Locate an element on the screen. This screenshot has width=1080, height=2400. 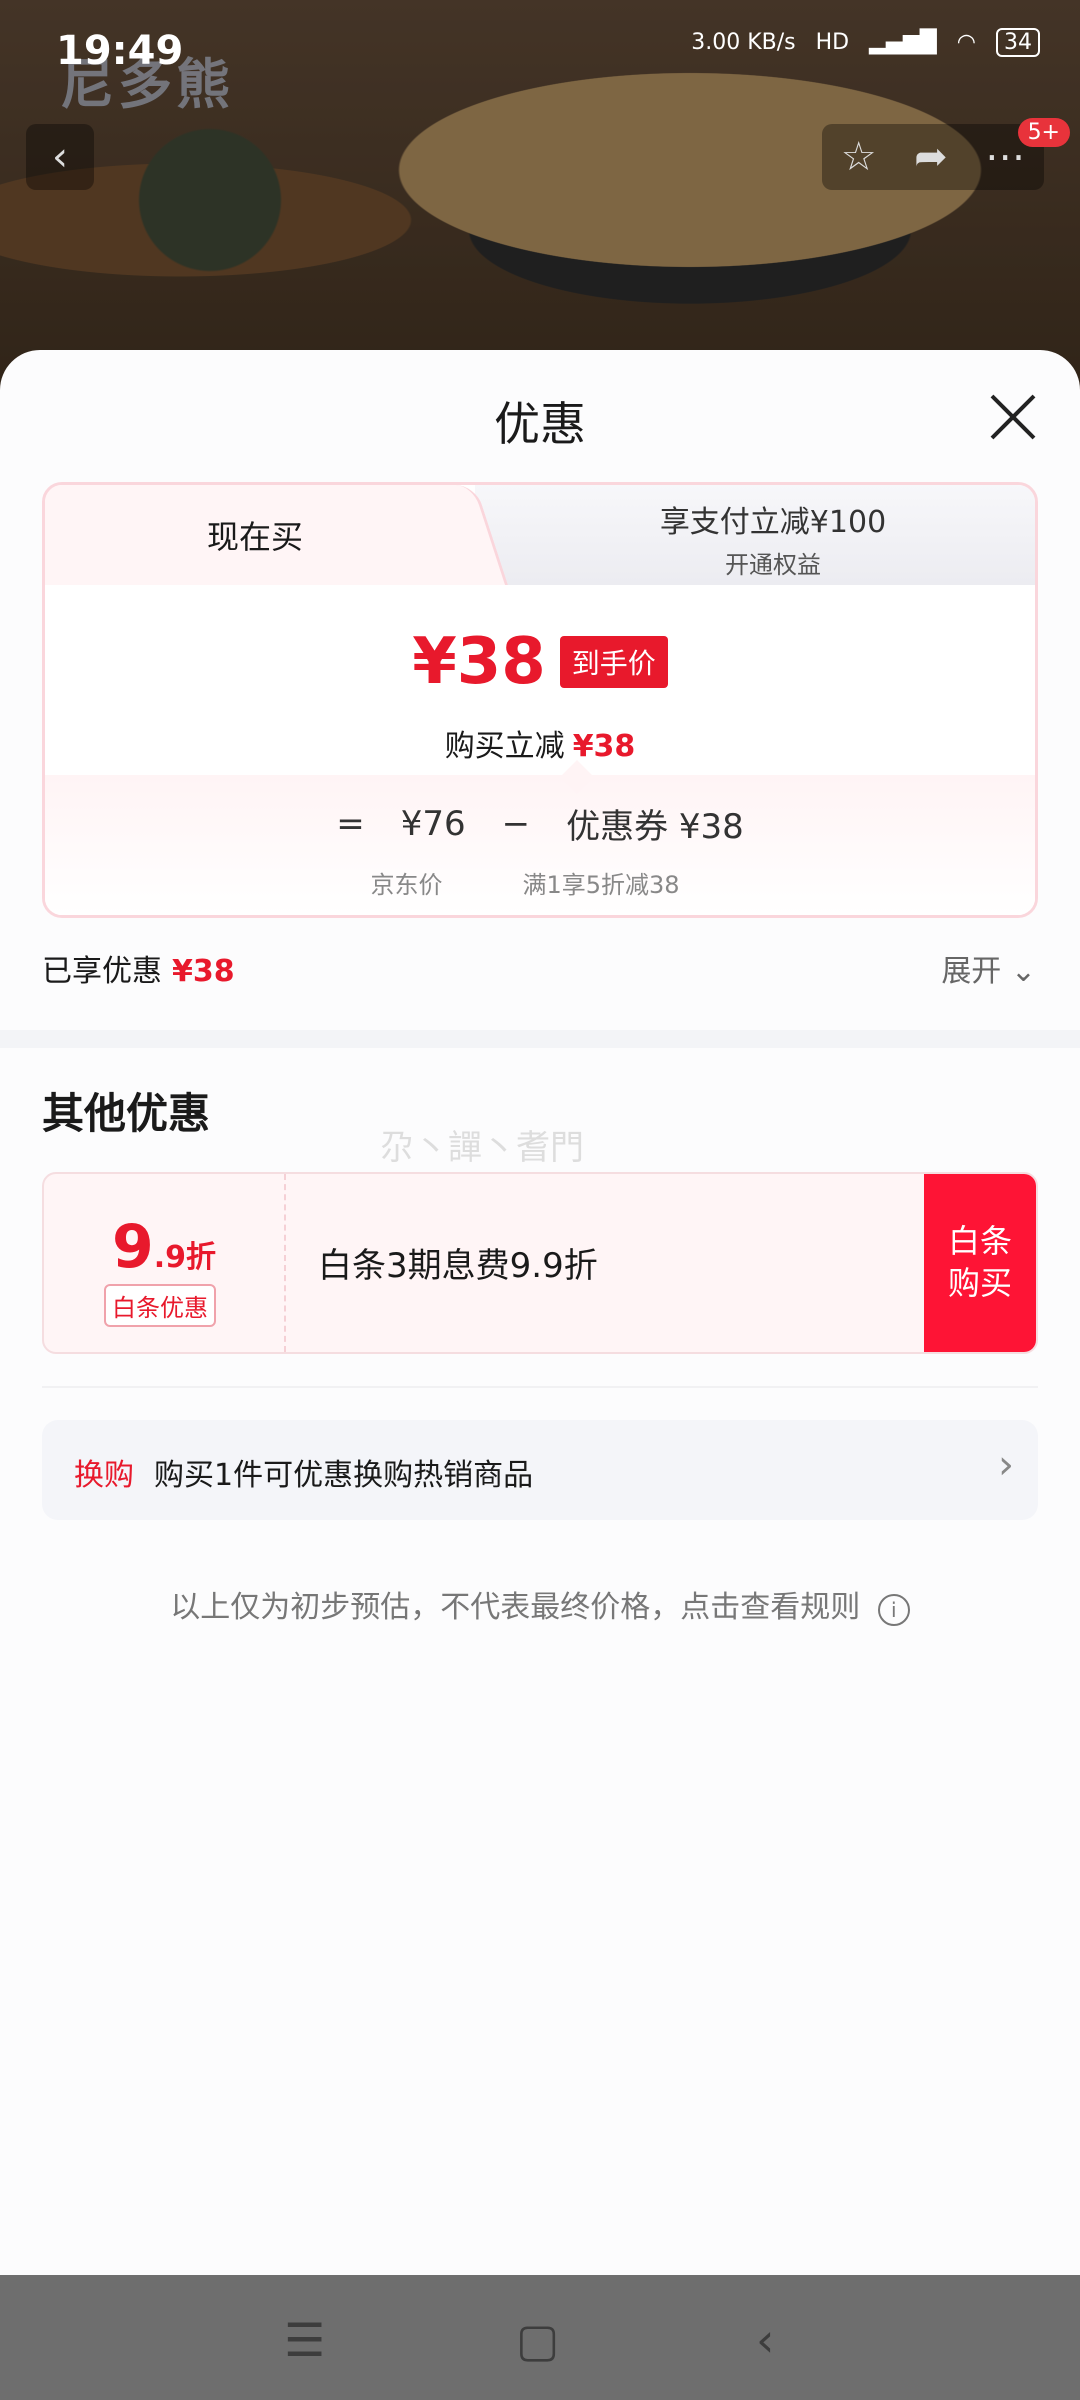
reduce-value: ¥38 is located at coordinates (604, 746).